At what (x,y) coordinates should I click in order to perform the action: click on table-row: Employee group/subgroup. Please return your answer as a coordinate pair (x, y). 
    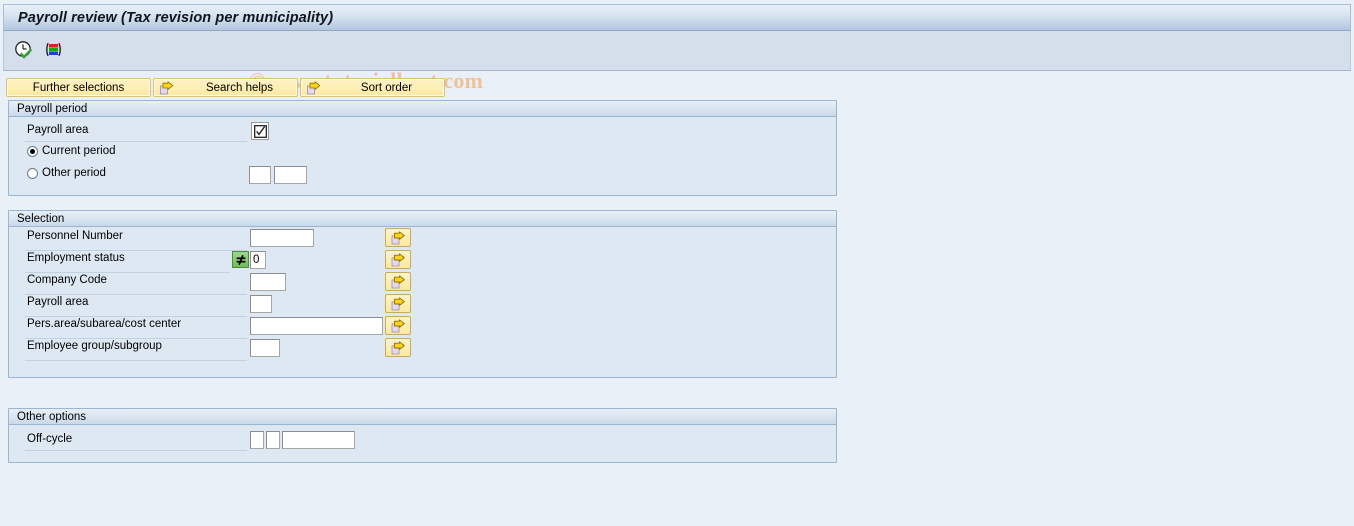
    Looking at the image, I should click on (422, 359).